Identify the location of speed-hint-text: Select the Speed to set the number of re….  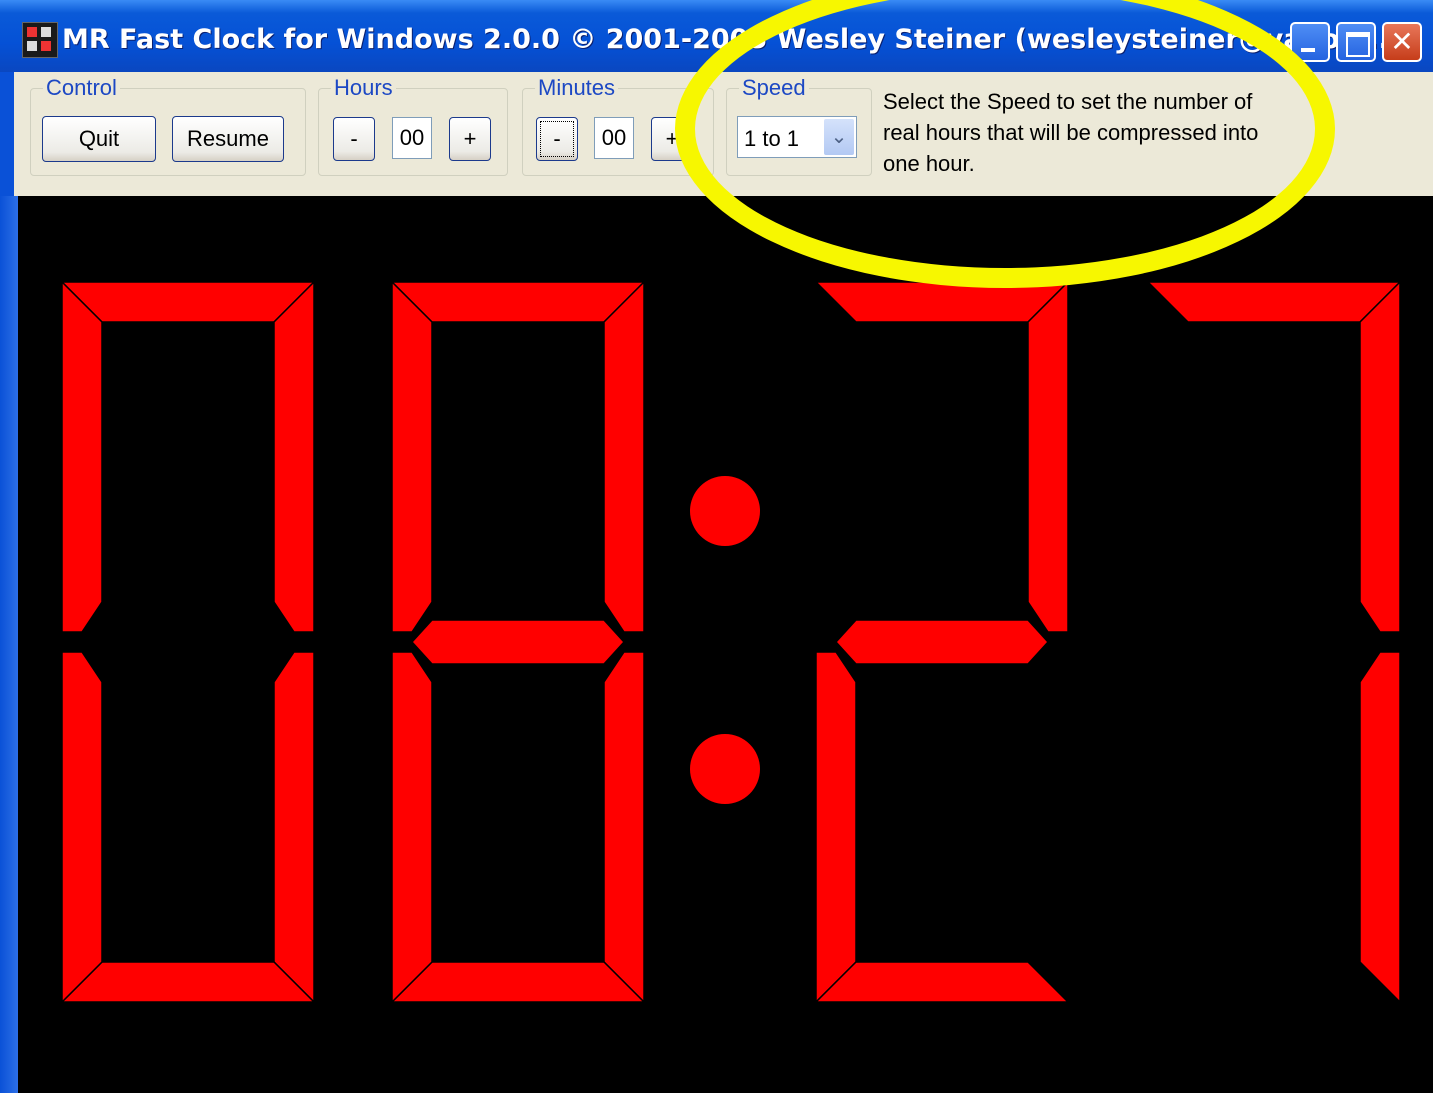
(1071, 132).